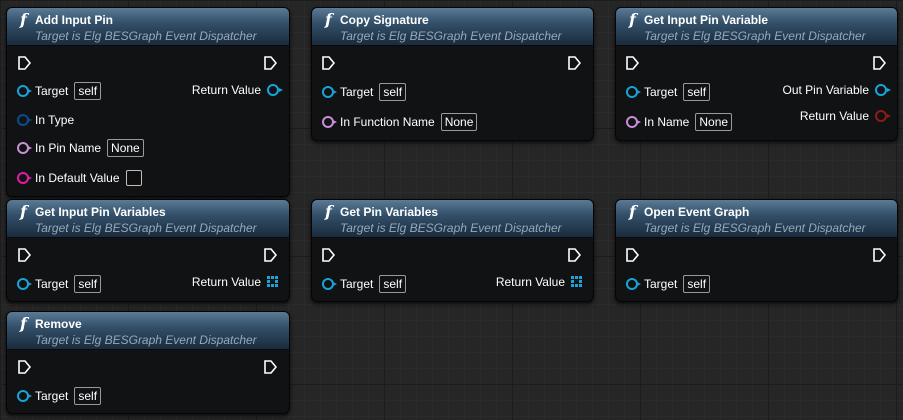  I want to click on pin-label: In Type, so click(55, 120).